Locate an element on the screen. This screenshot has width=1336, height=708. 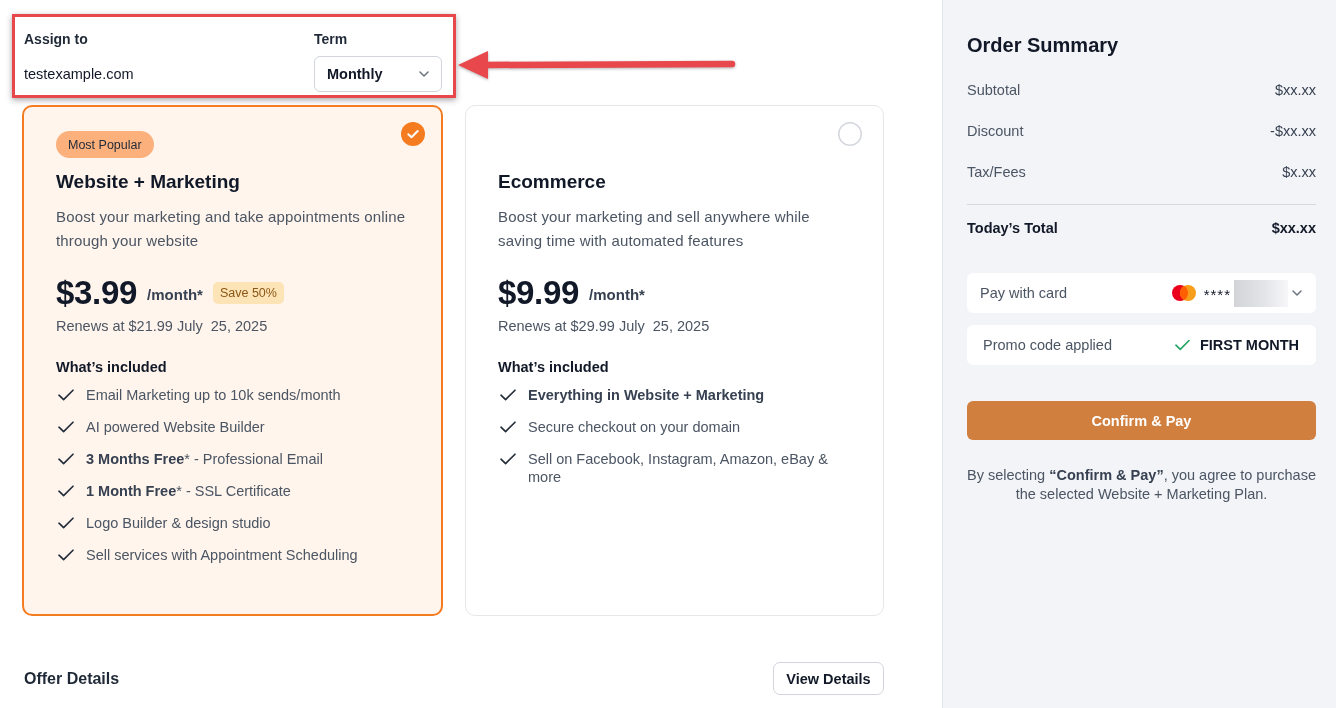
term-label: Term is located at coordinates (331, 39).